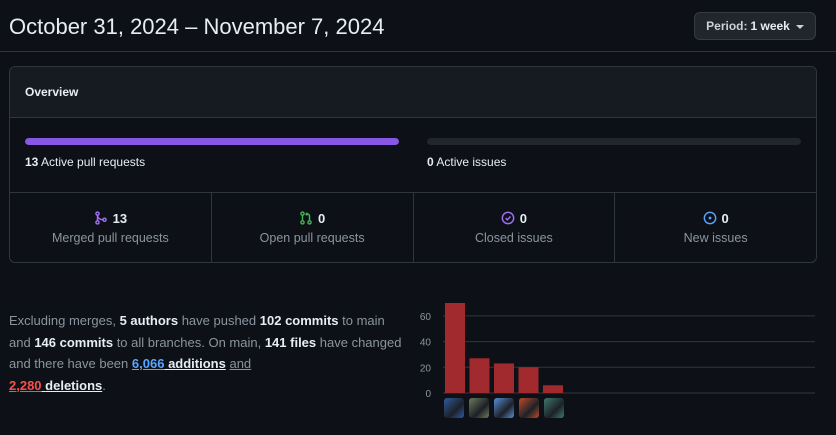 This screenshot has height=435, width=836. Describe the element at coordinates (189, 342) in the screenshot. I see `summary-text: to all branches. On main,` at that location.